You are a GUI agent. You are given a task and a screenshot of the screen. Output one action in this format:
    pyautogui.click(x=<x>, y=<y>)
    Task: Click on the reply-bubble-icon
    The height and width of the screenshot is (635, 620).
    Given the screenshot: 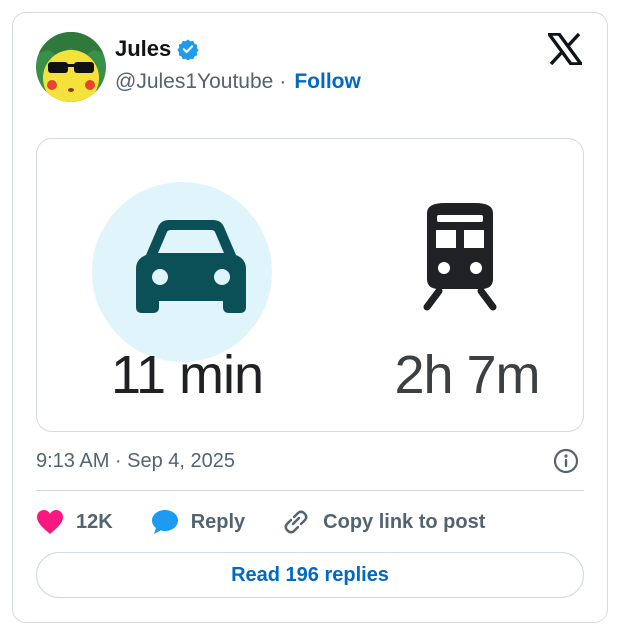 What is the action you would take?
    pyautogui.click(x=164, y=522)
    